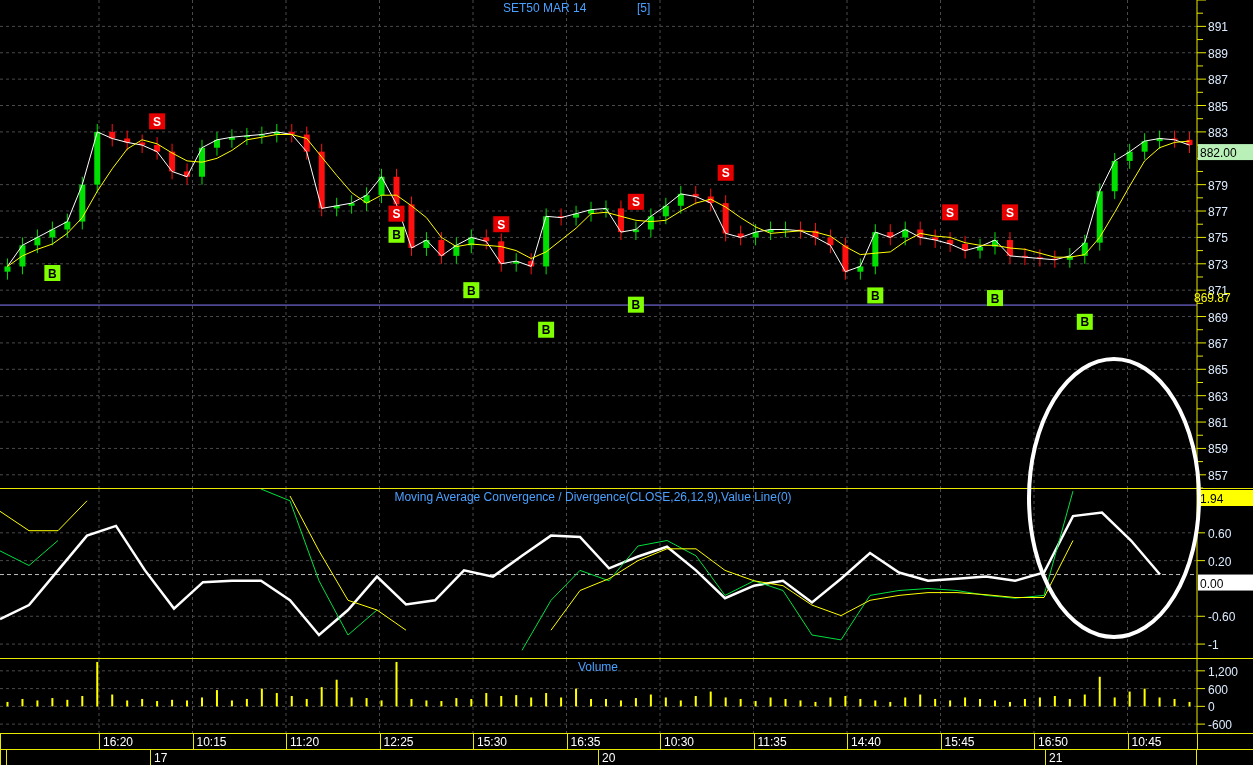 This screenshot has height=765, width=1253. What do you see at coordinates (866, 741) in the screenshot?
I see `time-label: 14:40` at bounding box center [866, 741].